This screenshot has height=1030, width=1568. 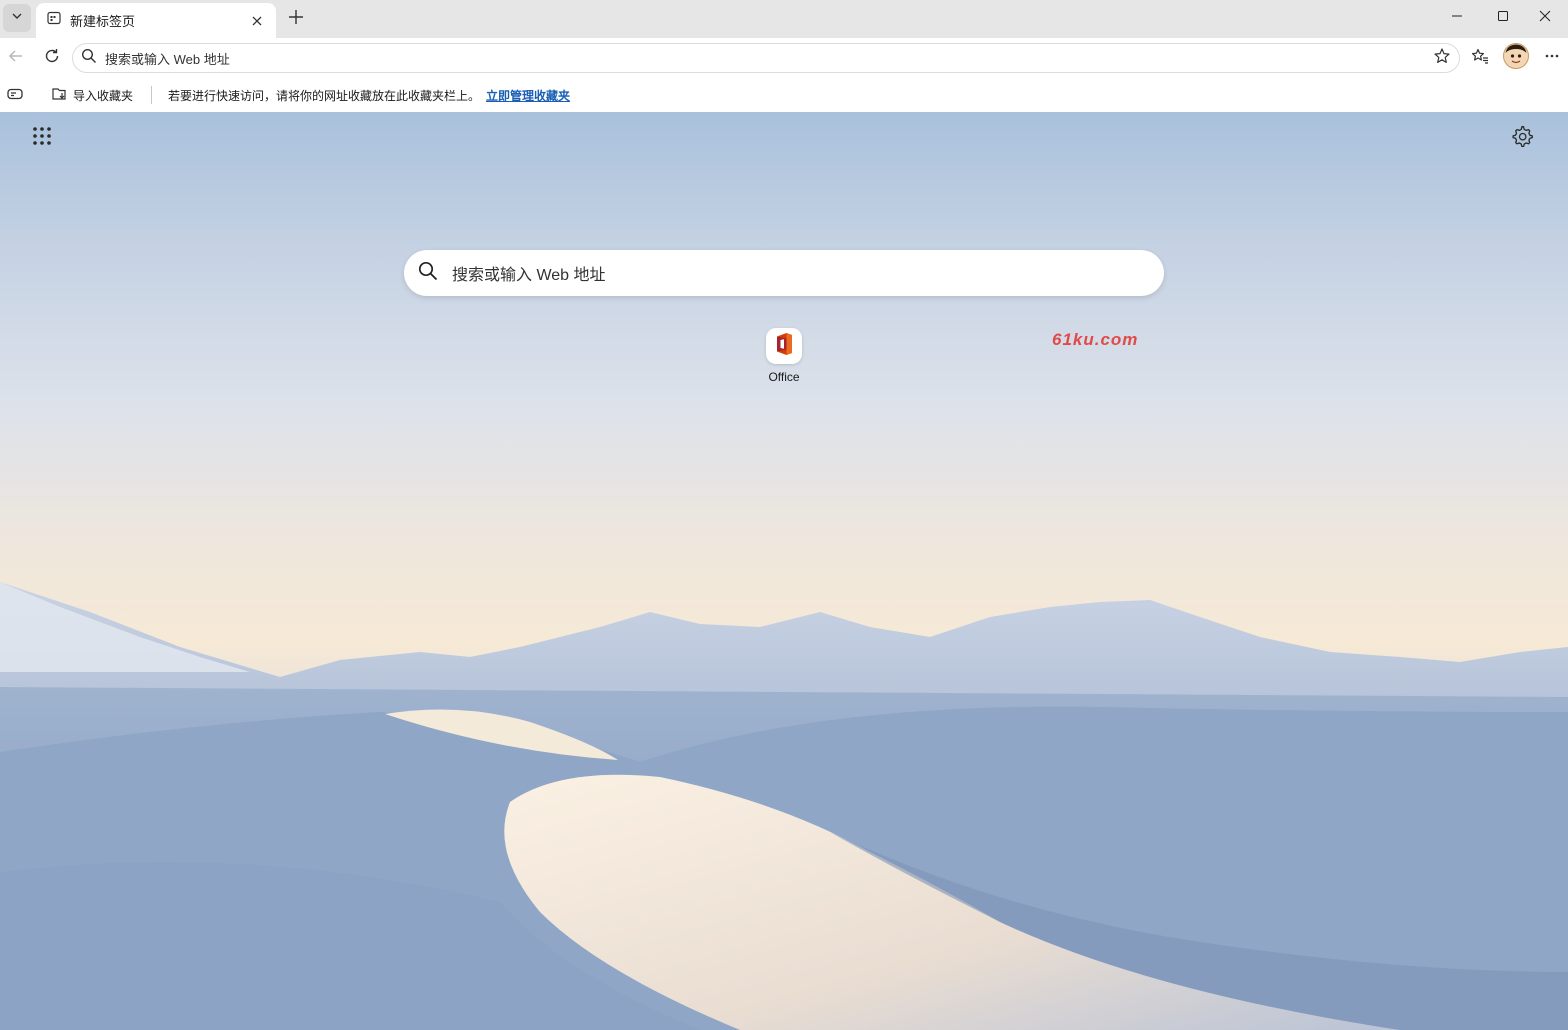 I want to click on divider, so click(x=151, y=95).